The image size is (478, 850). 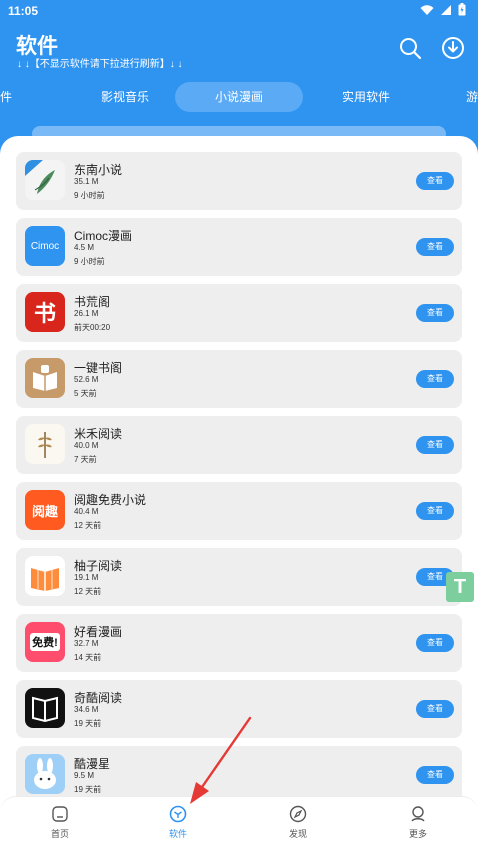 What do you see at coordinates (84, 247) in the screenshot?
I see `app-size: 4.5 M` at bounding box center [84, 247].